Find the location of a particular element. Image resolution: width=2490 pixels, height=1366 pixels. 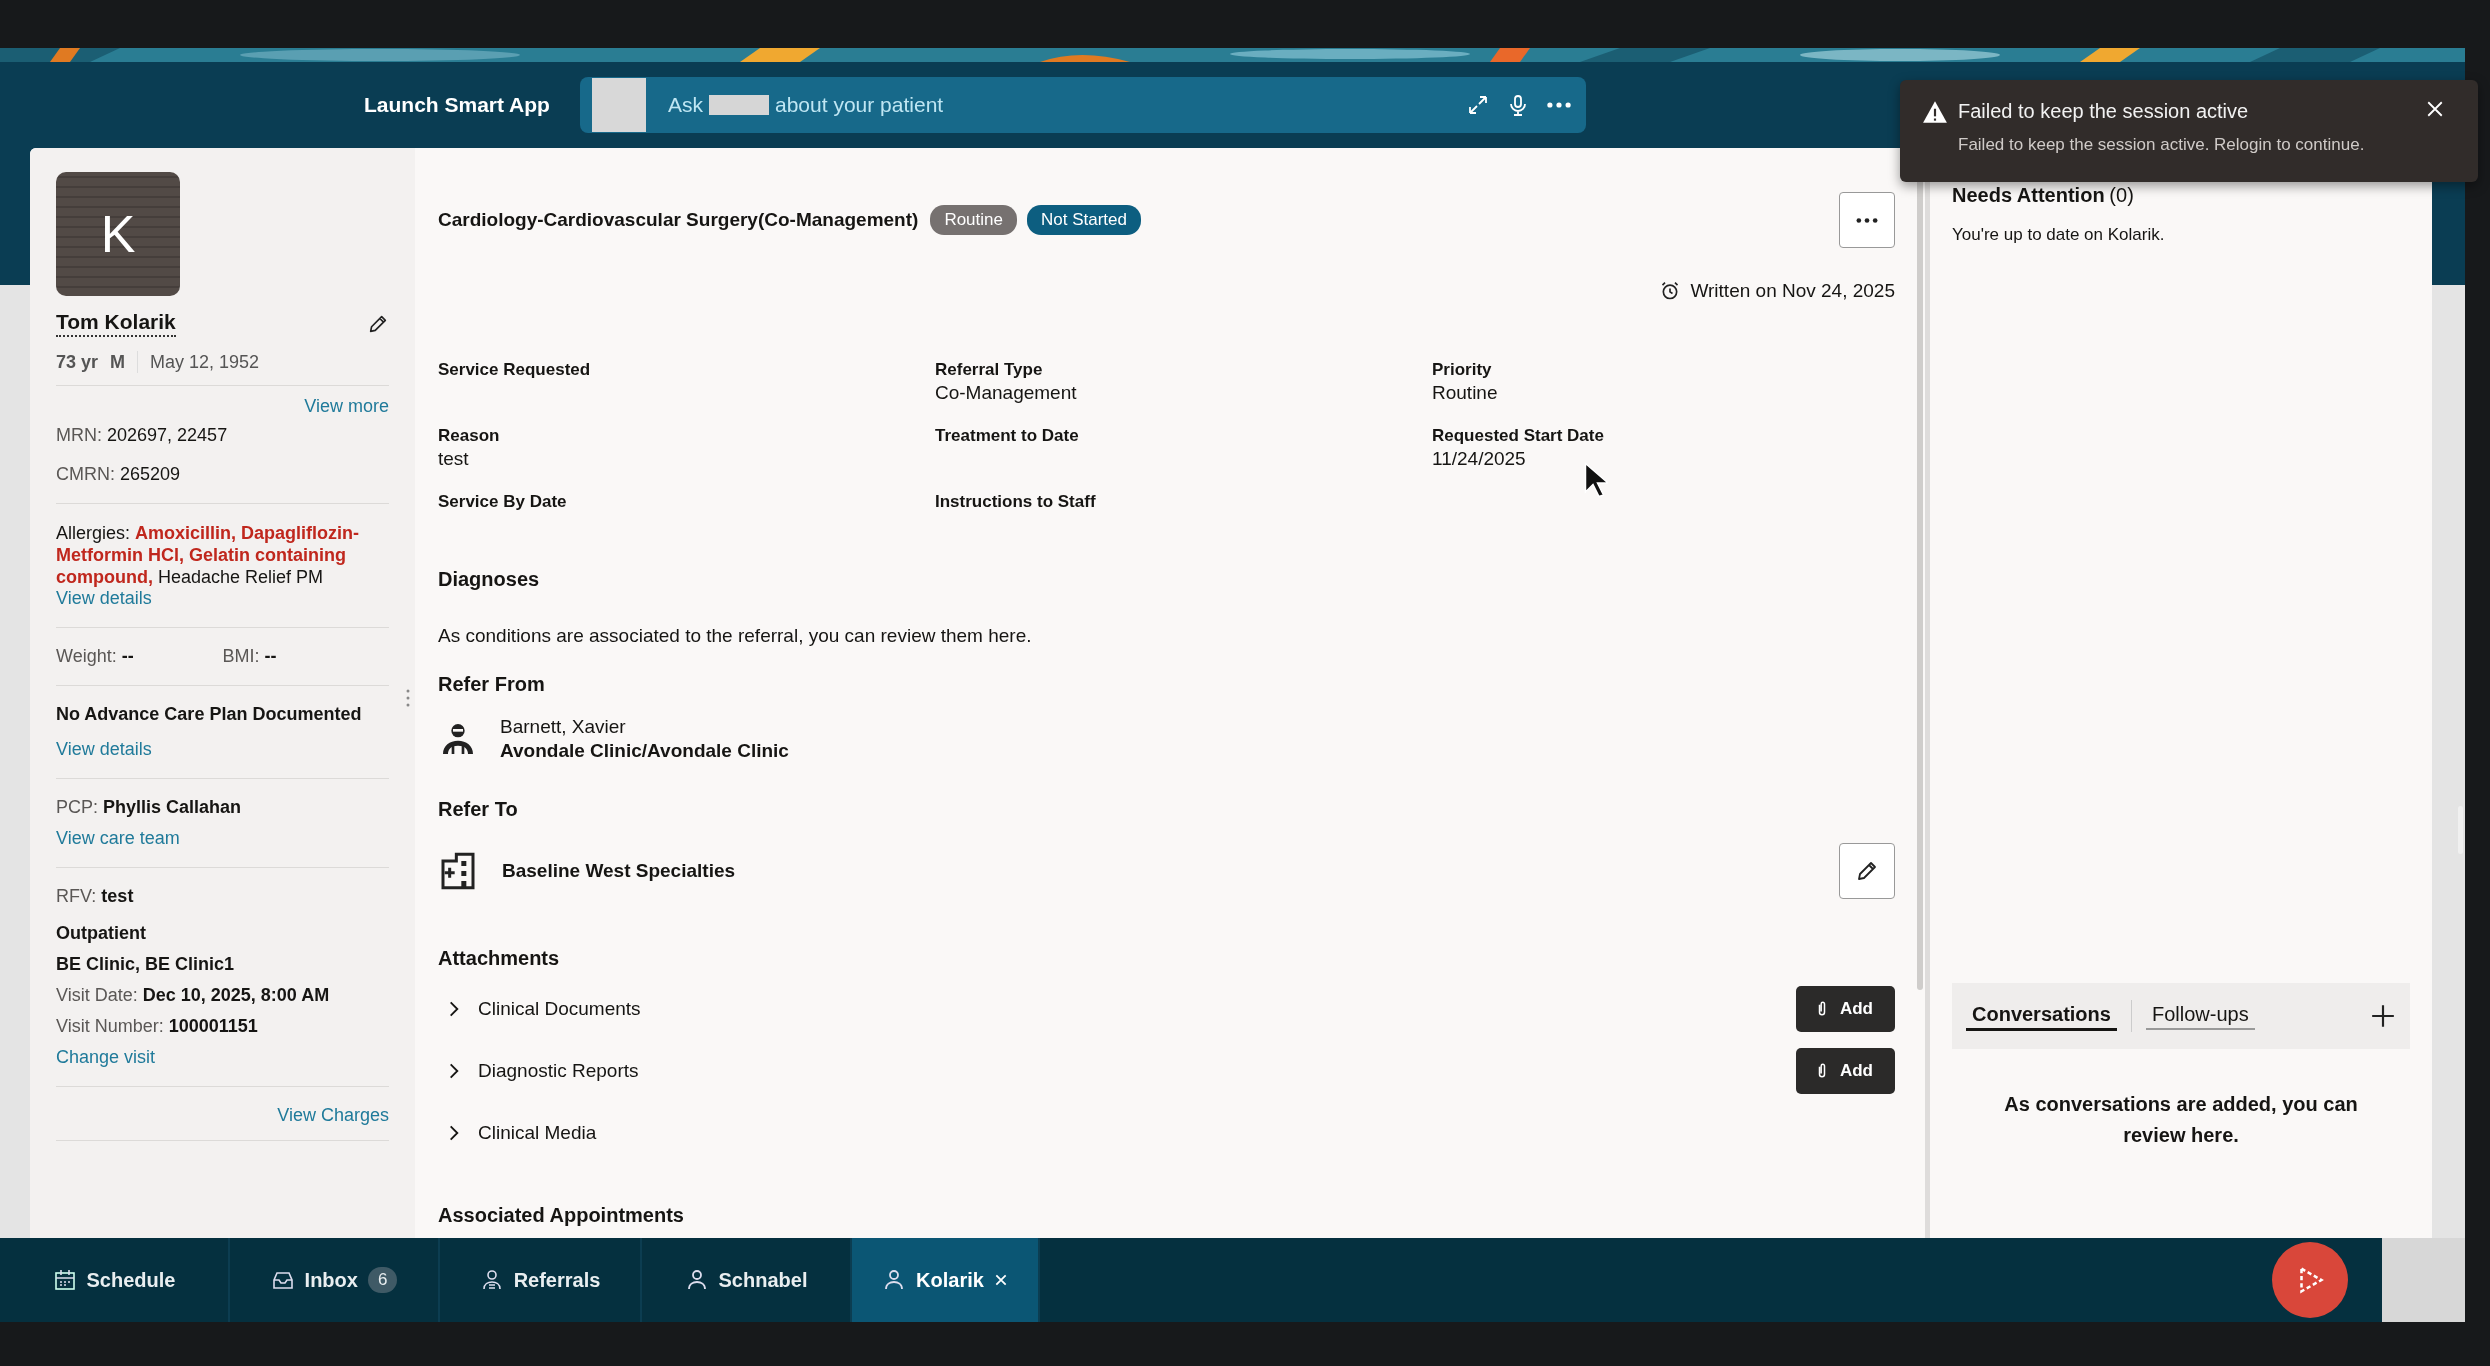

empty-message: As conditions are associated to the referral, you can review them here. is located at coordinates (735, 636).